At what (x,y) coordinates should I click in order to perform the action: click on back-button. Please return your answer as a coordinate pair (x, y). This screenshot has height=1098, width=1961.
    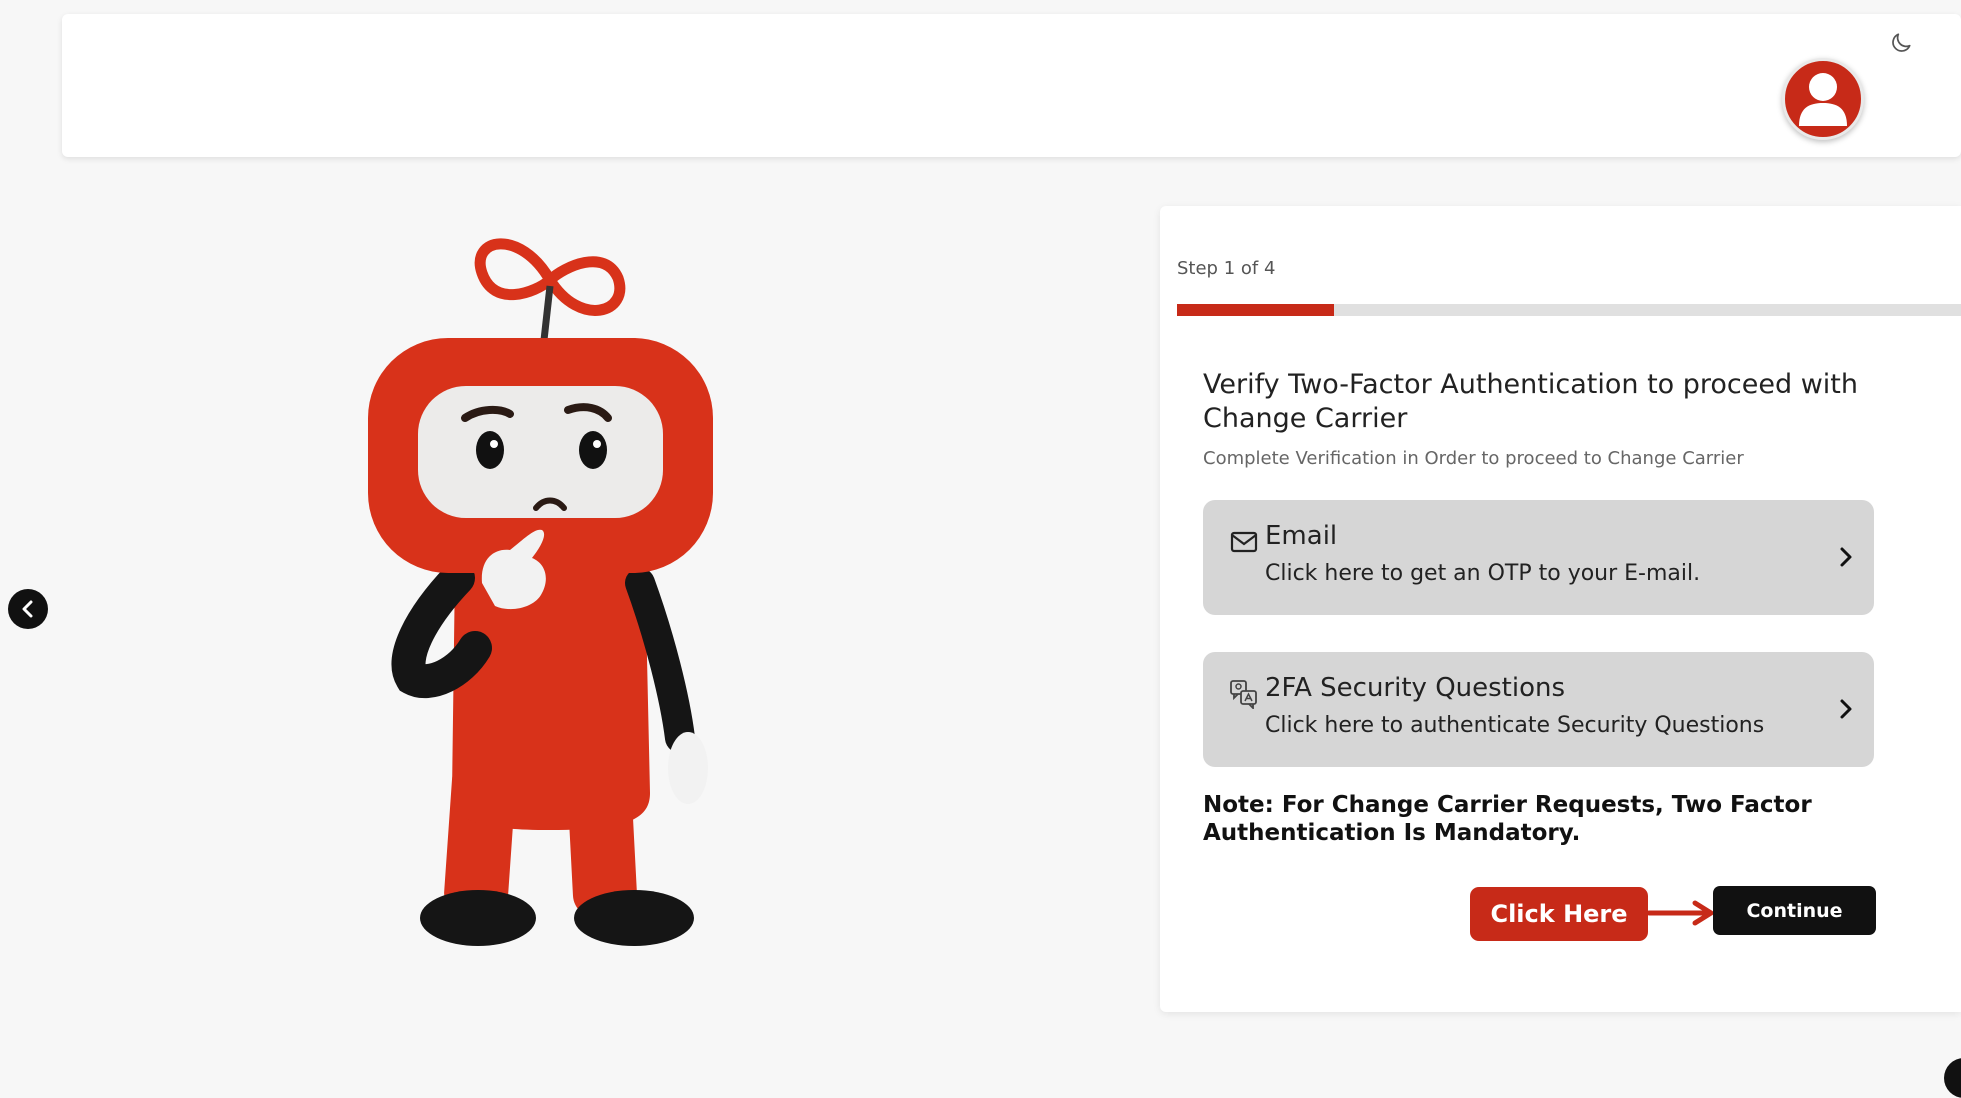
    Looking at the image, I should click on (28, 609).